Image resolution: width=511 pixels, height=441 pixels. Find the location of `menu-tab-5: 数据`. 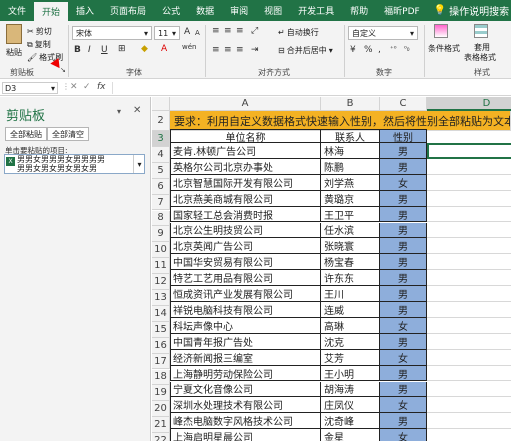

menu-tab-5: 数据 is located at coordinates (205, 10).